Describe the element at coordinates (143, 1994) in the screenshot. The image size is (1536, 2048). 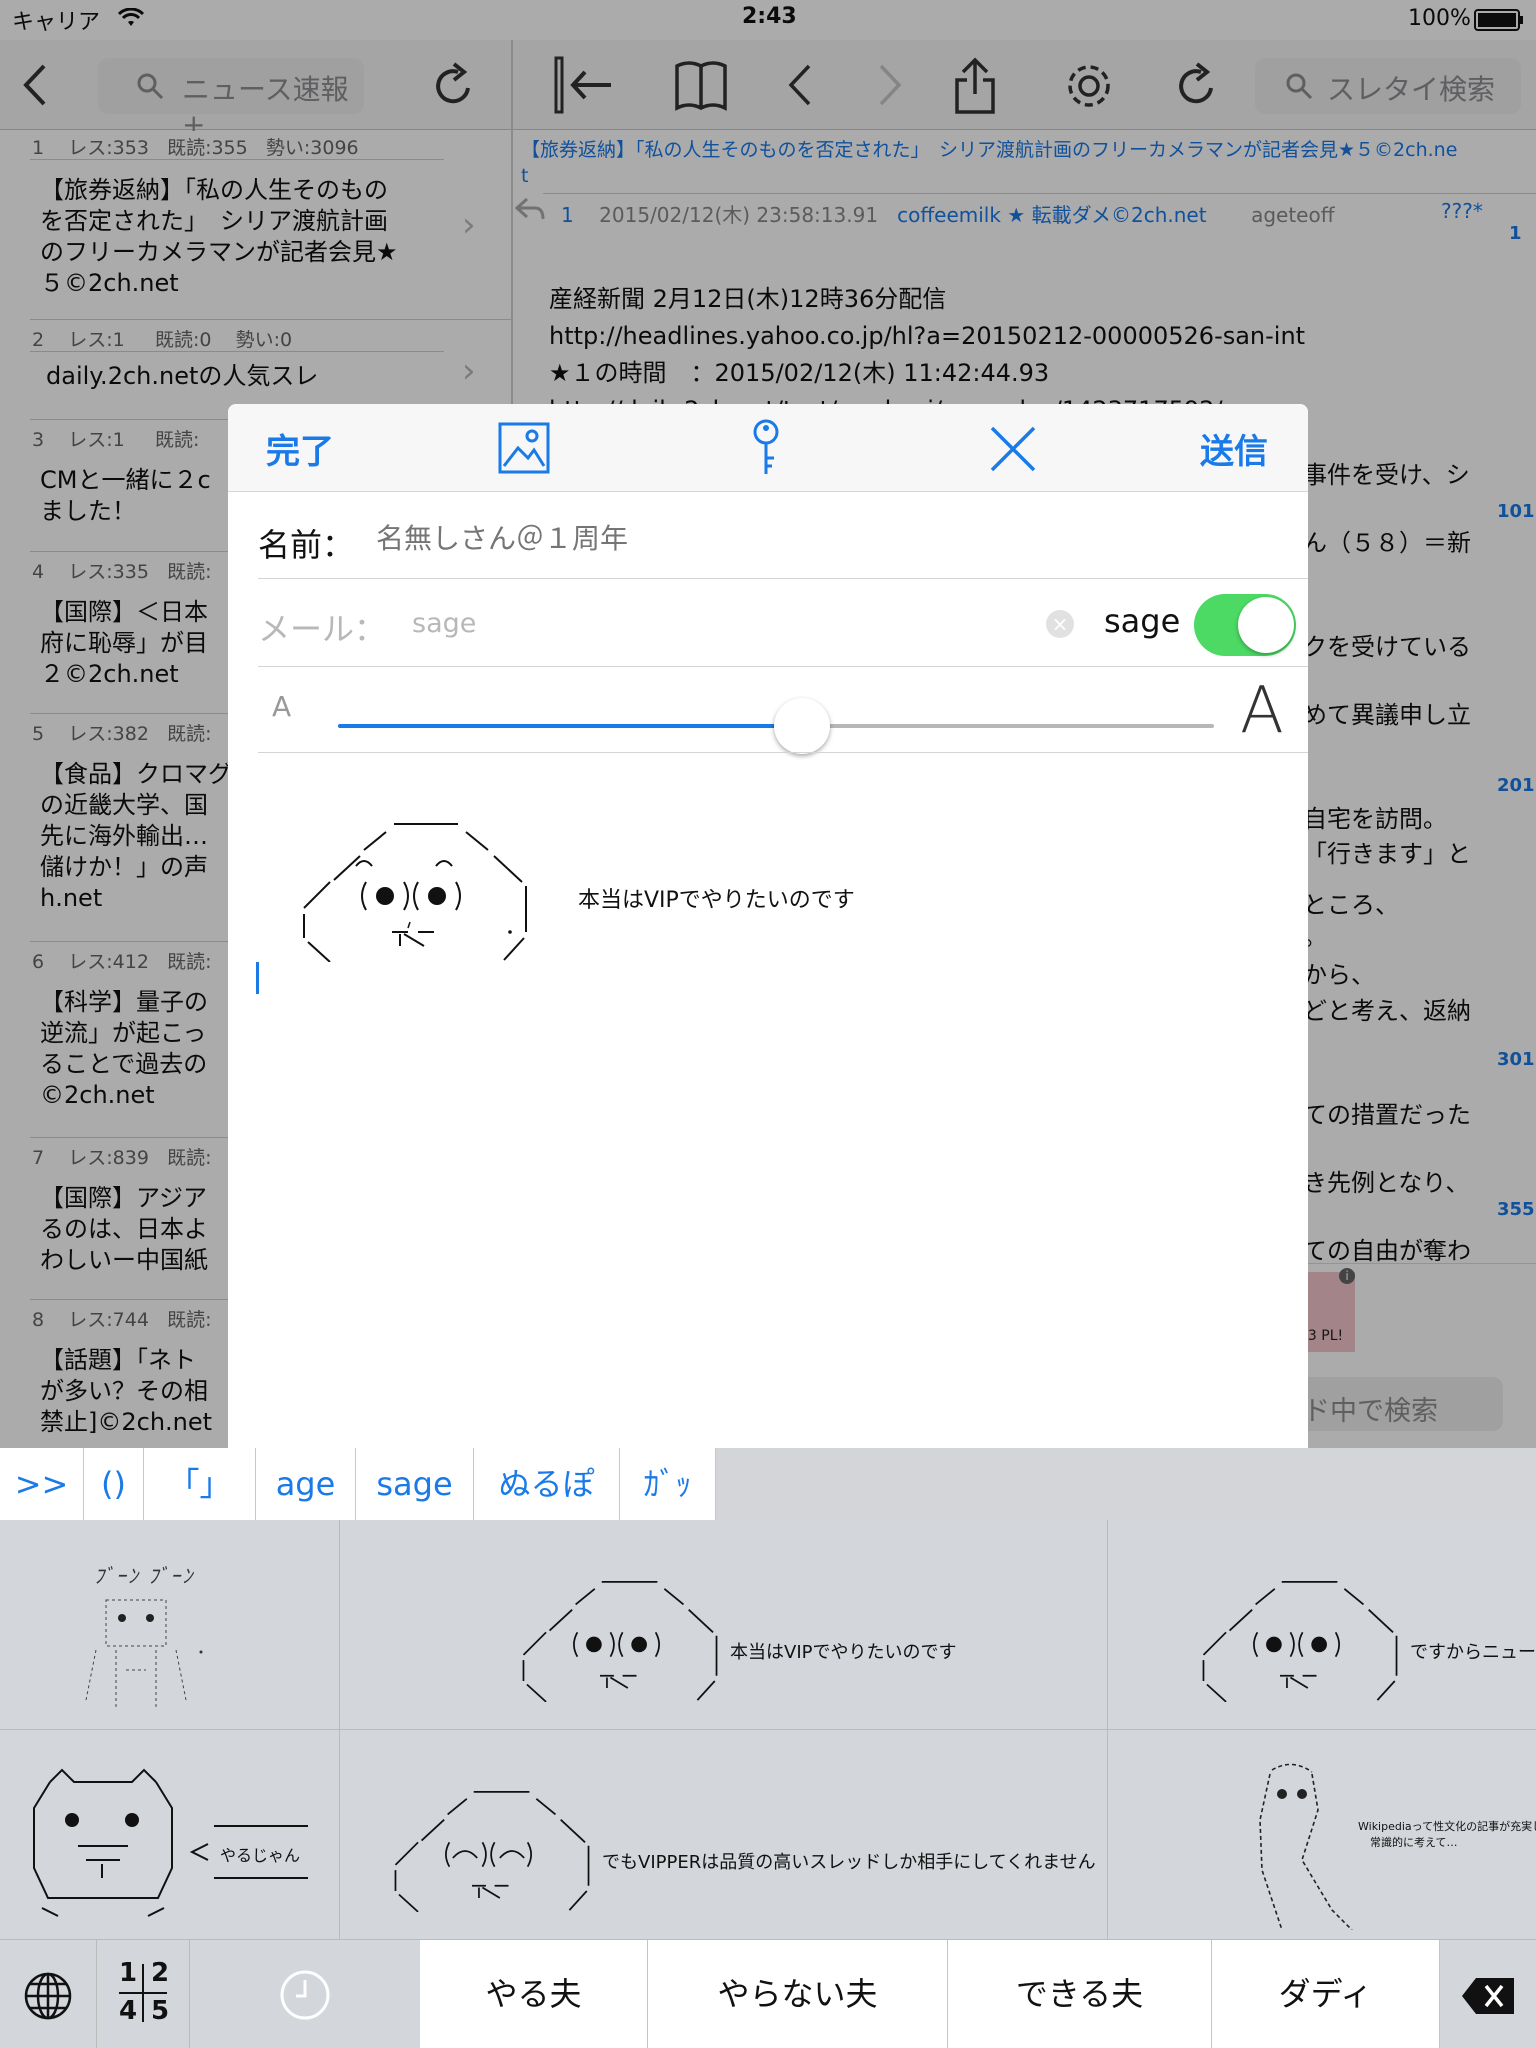
I see `page-indicator: 1 2 4 5` at that location.